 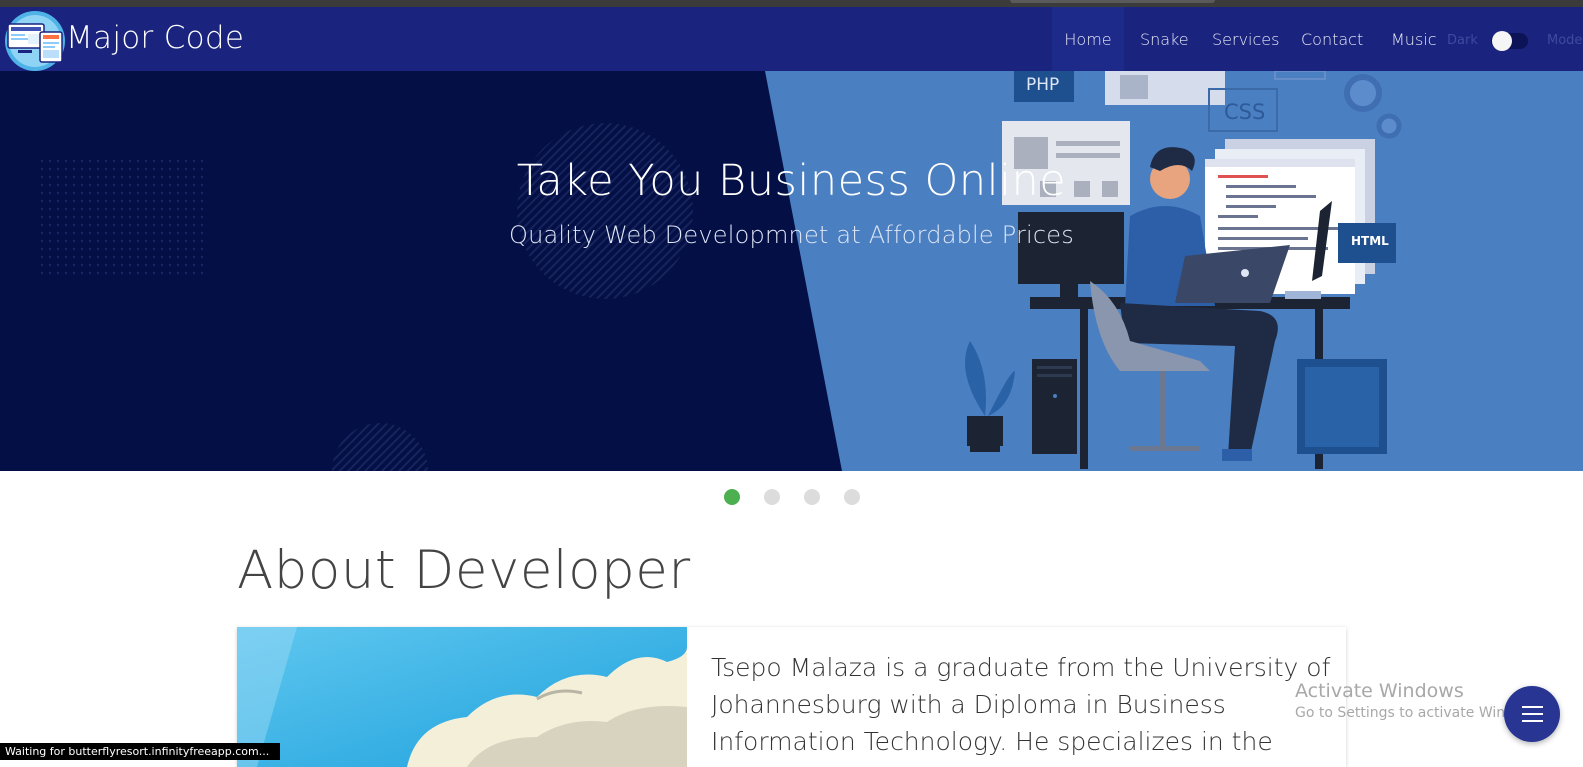 I want to click on nav-services: Services, so click(x=1245, y=39).